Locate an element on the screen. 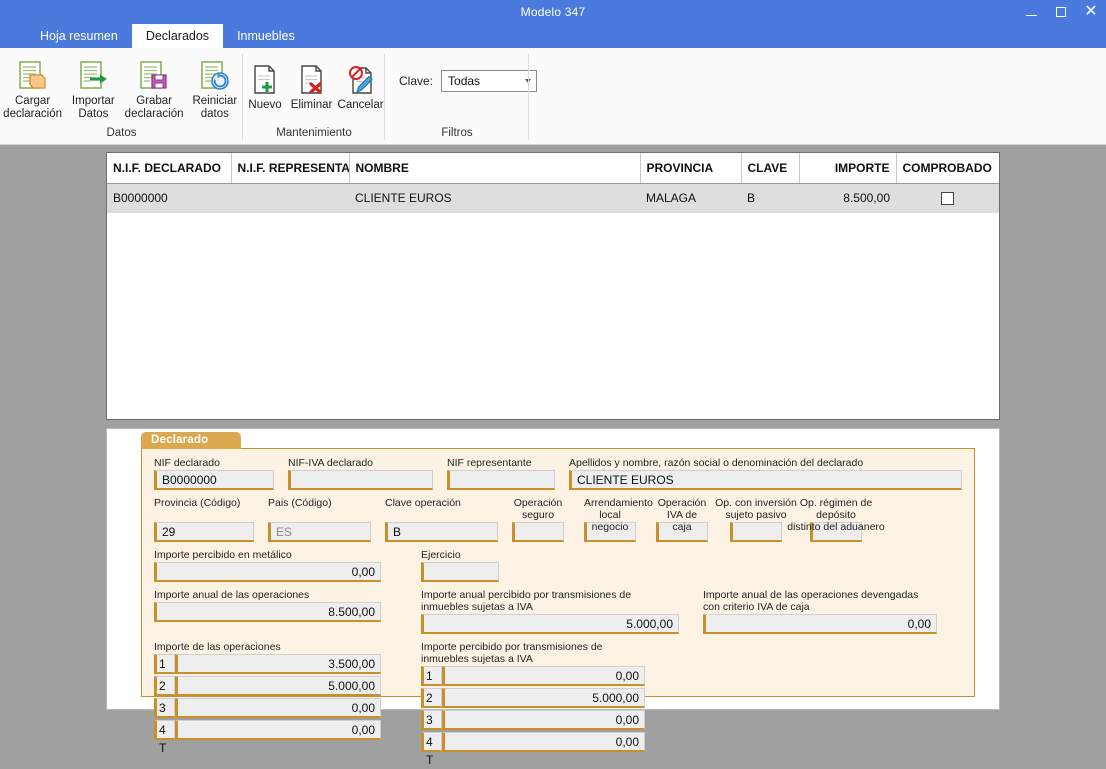  quarter-input-transmisiones-2t: 5.000,00 is located at coordinates (543, 698).